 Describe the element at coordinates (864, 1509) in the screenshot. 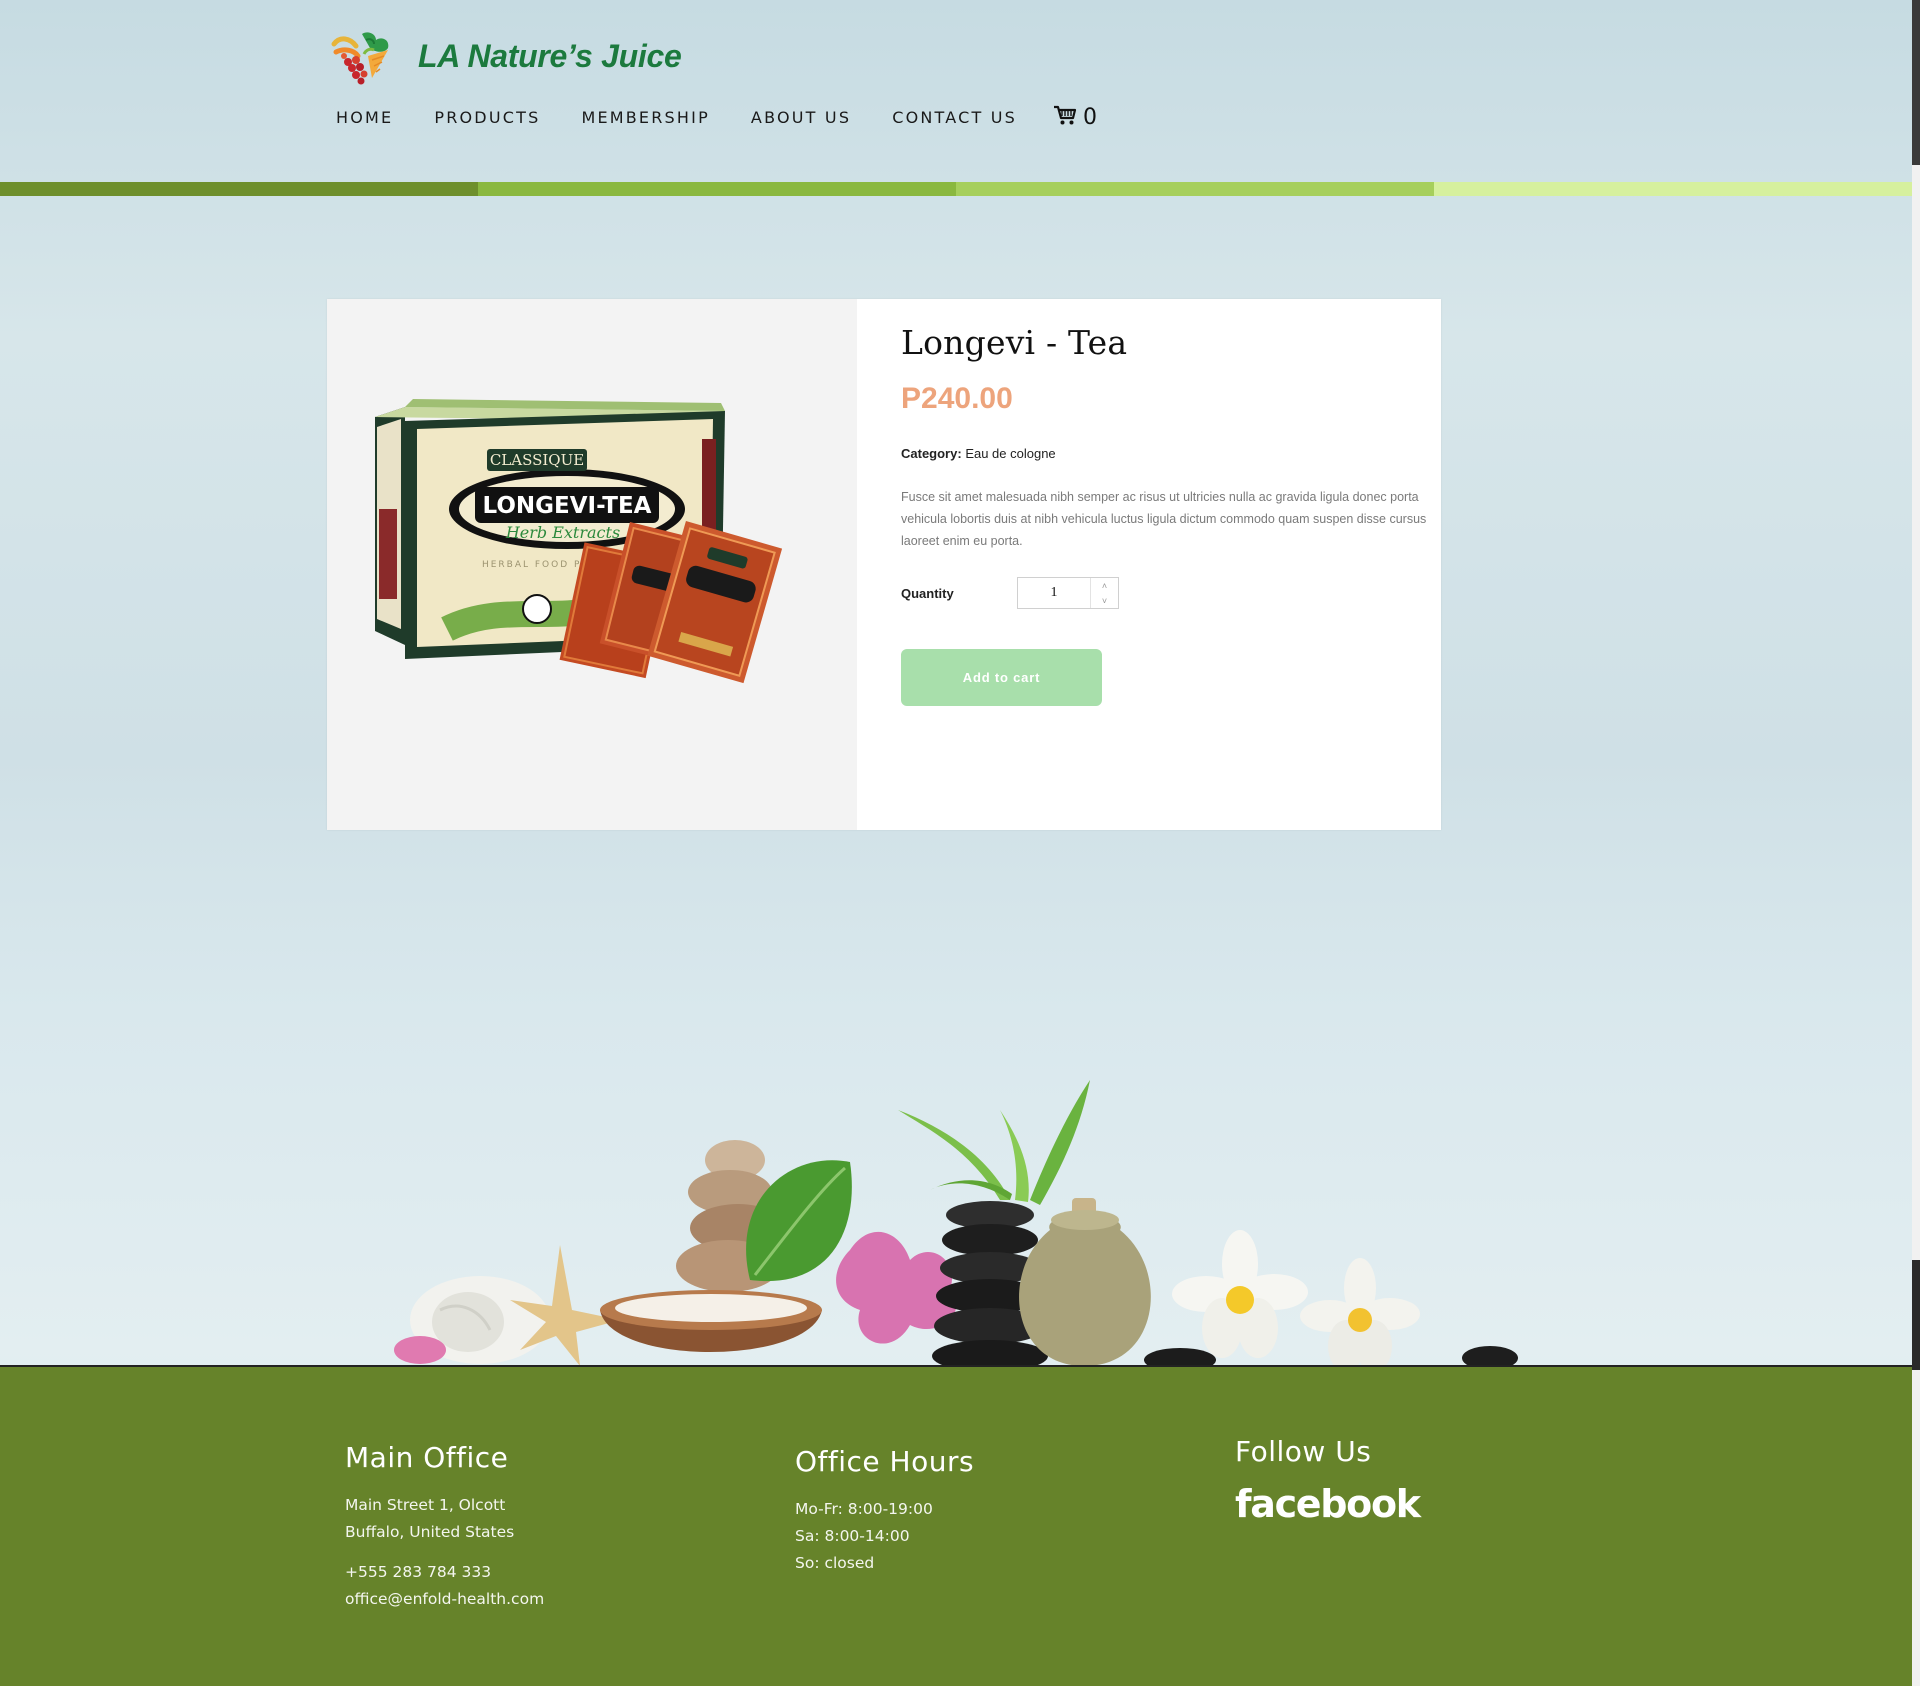

I see `hours-line-1: Mo-Fr: 8:00-19:00` at that location.